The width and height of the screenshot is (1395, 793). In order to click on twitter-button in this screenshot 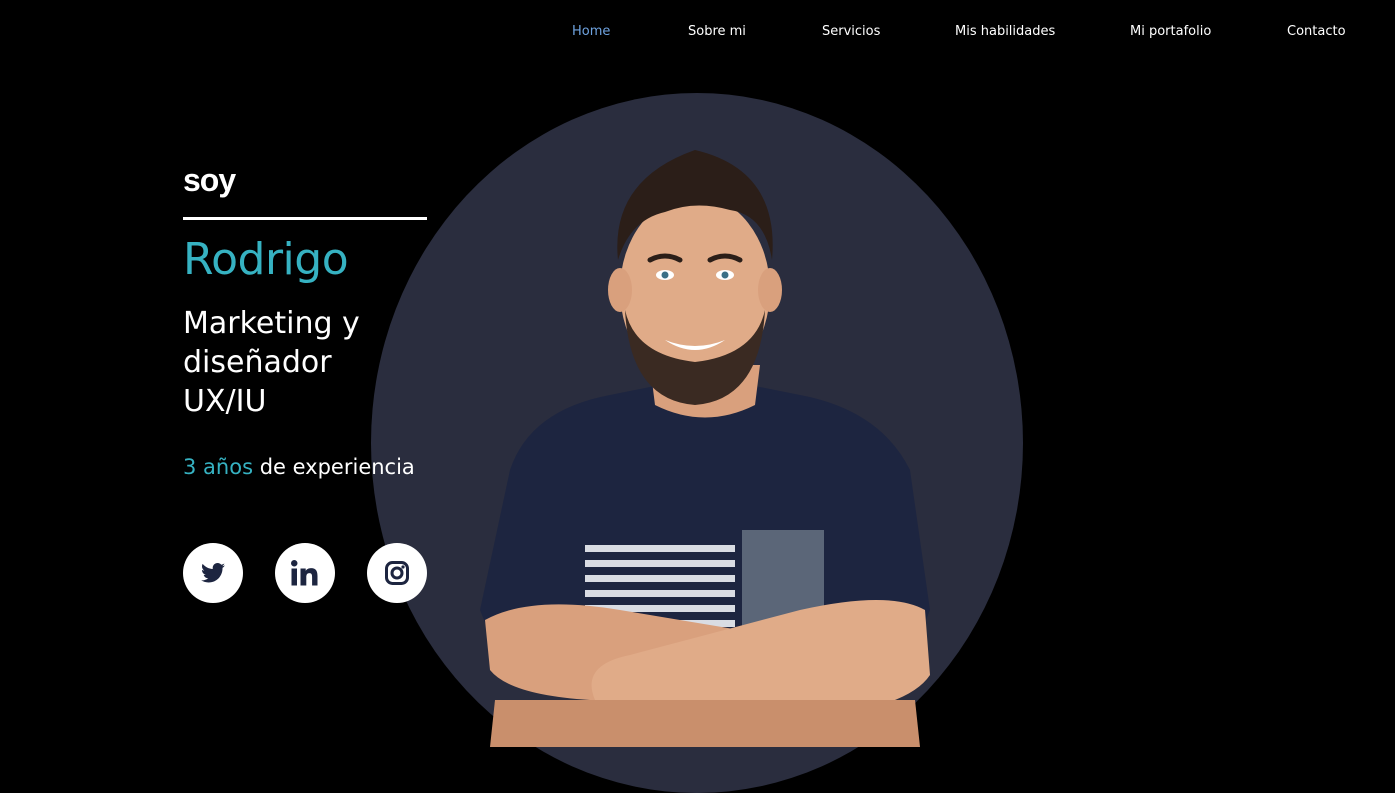, I will do `click(213, 573)`.